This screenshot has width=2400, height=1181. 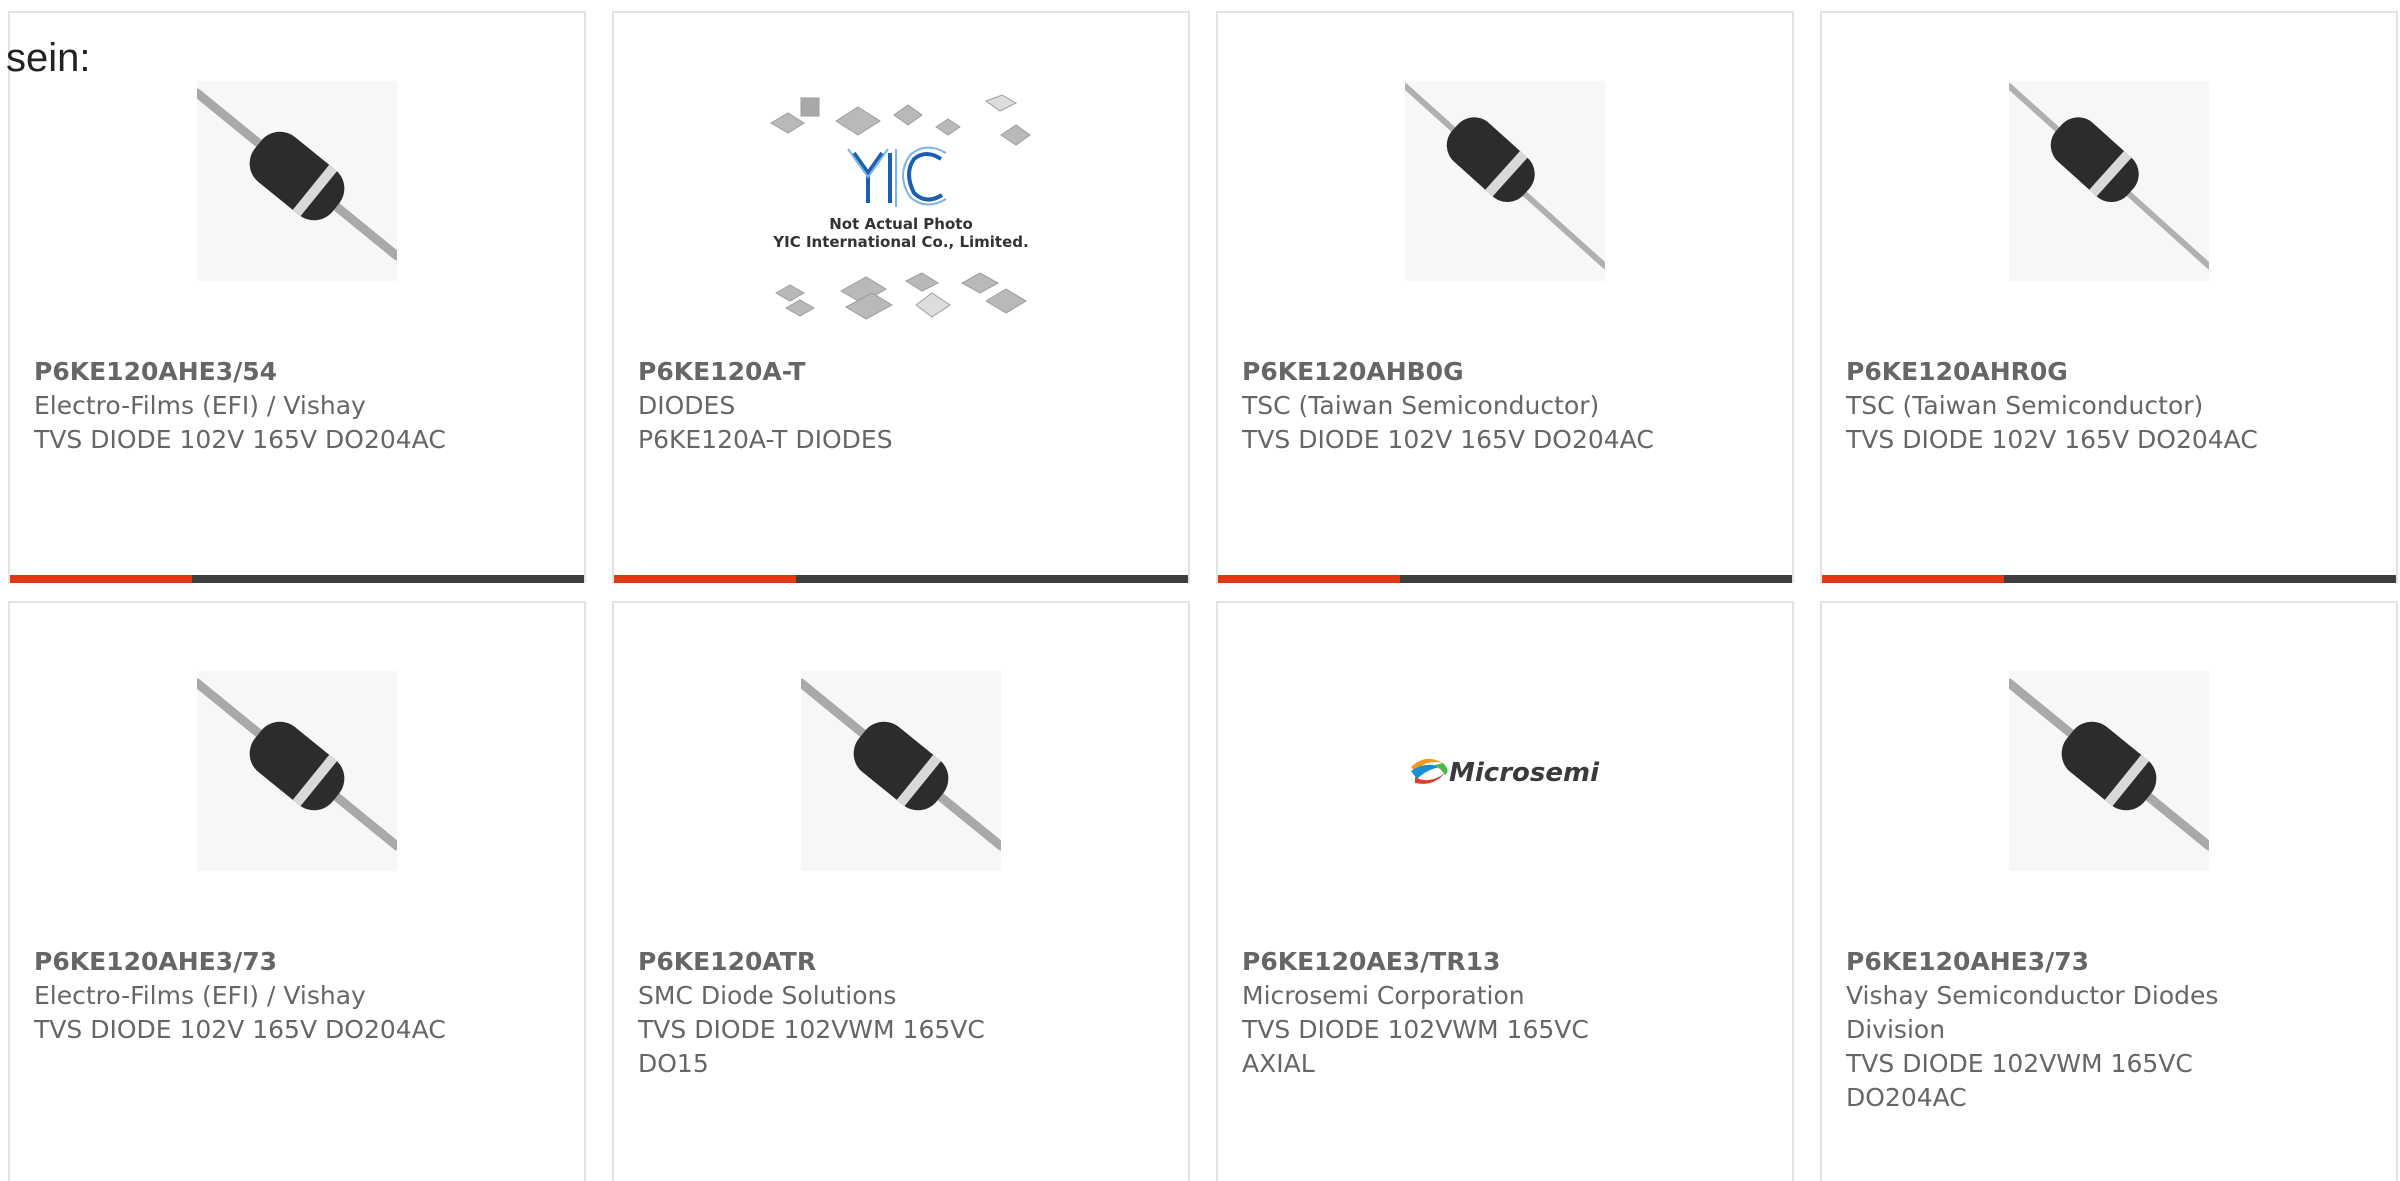 I want to click on lead-text: sein:, so click(x=48, y=58).